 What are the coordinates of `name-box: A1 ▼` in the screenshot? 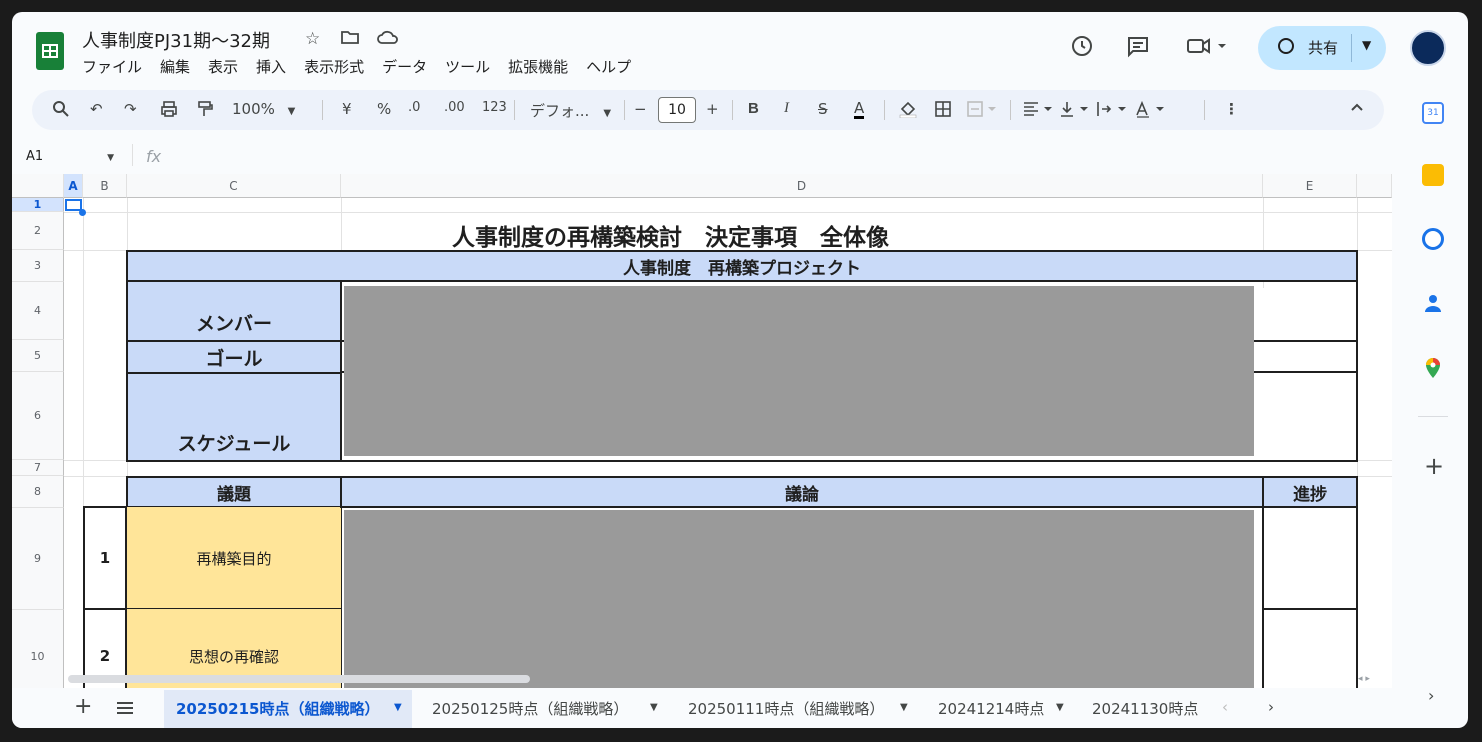 It's located at (70, 156).